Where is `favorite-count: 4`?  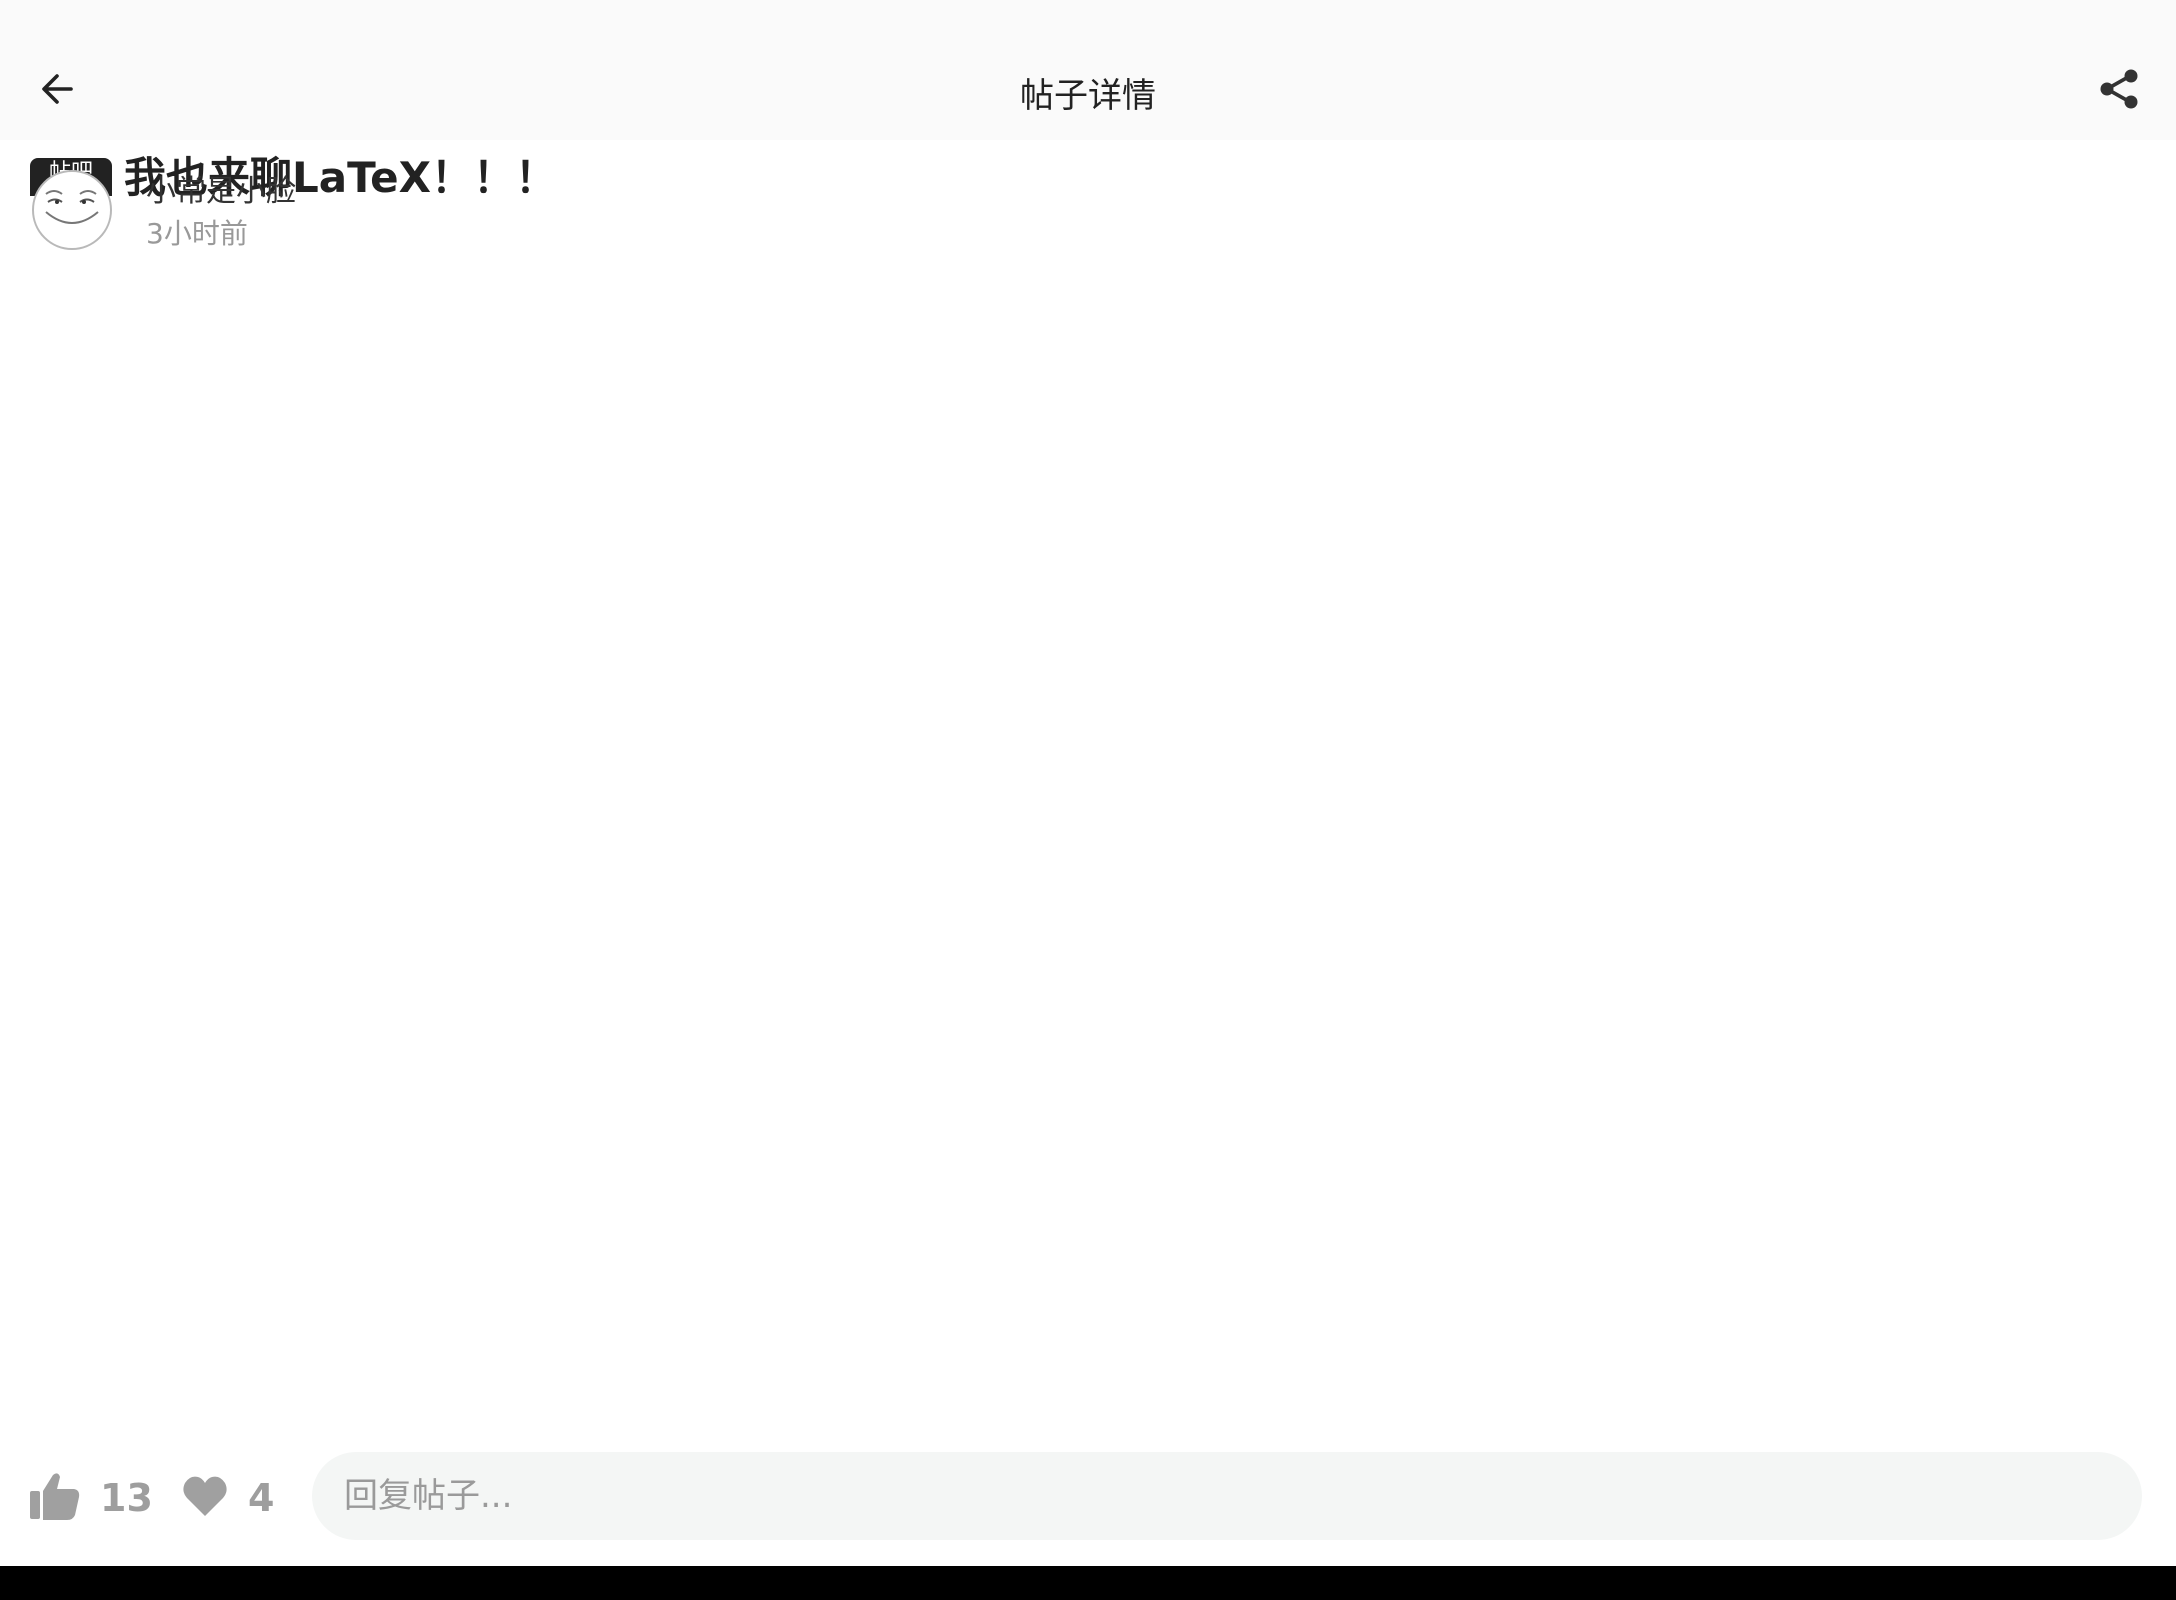 favorite-count: 4 is located at coordinates (261, 1498).